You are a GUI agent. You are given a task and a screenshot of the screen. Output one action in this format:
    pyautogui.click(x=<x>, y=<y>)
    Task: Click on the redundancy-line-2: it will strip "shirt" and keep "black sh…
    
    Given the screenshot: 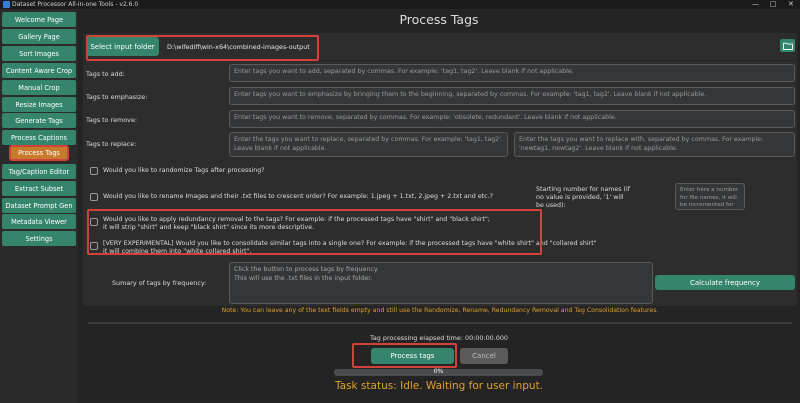 What is the action you would take?
    pyautogui.click(x=209, y=227)
    